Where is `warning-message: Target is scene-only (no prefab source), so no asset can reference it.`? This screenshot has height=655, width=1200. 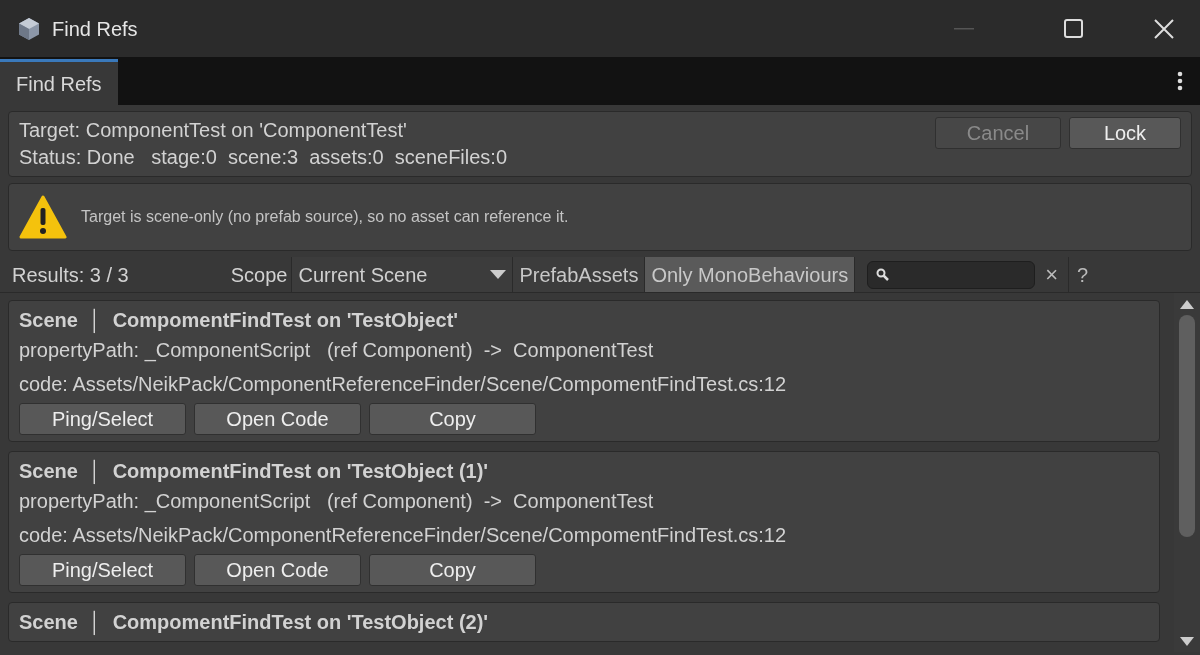
warning-message: Target is scene-only (no prefab source), so no asset can reference it. is located at coordinates (325, 217).